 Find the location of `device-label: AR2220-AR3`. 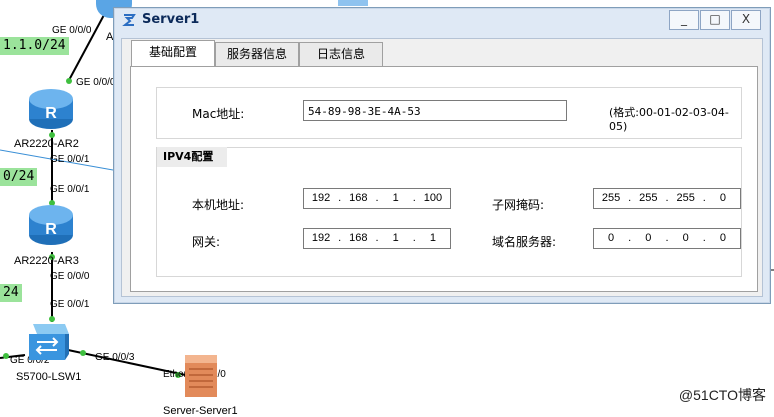

device-label: AR2220-AR3 is located at coordinates (46, 261).